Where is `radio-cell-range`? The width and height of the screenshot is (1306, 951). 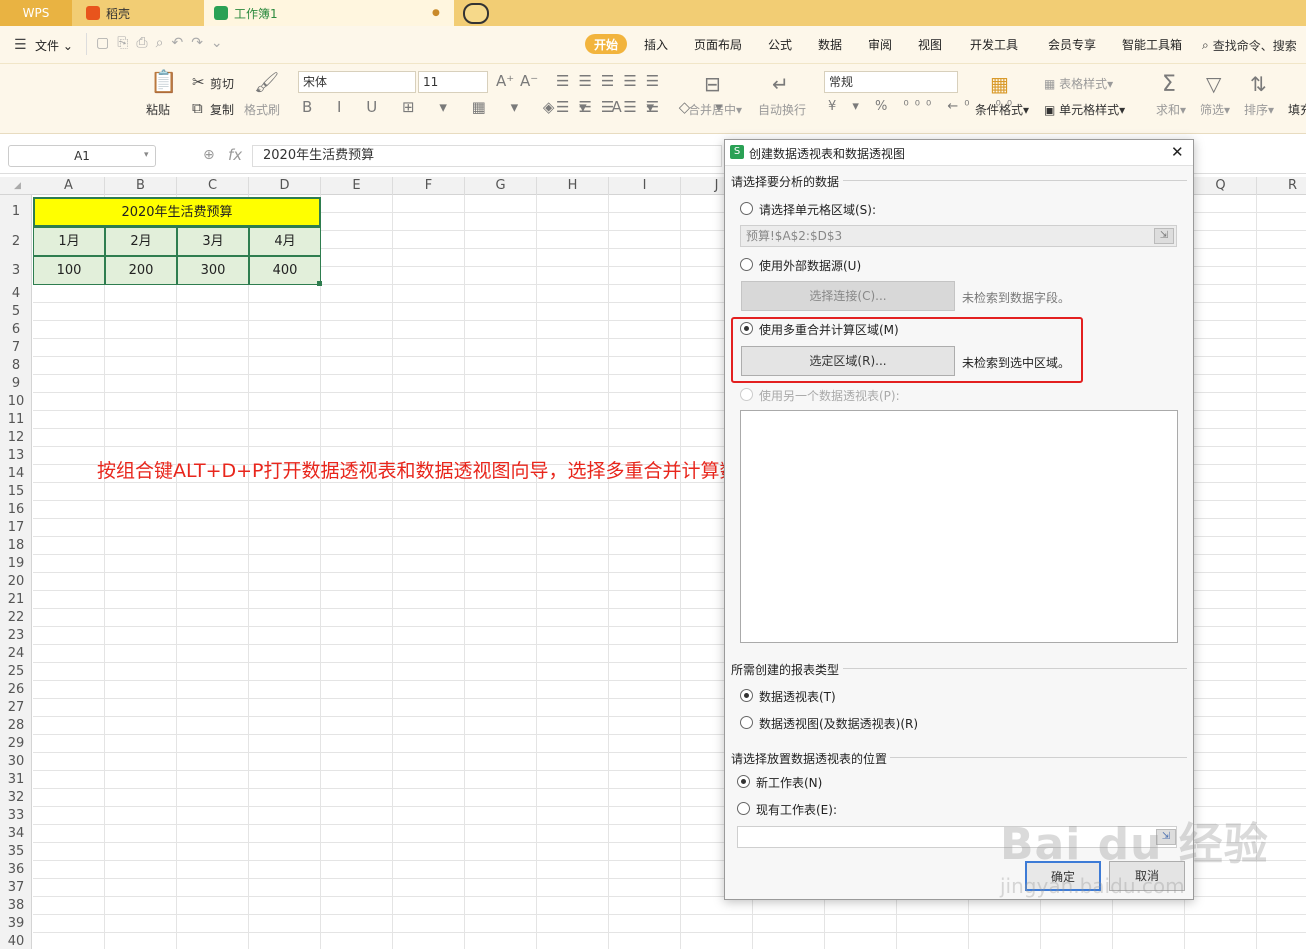
radio-cell-range is located at coordinates (746, 208).